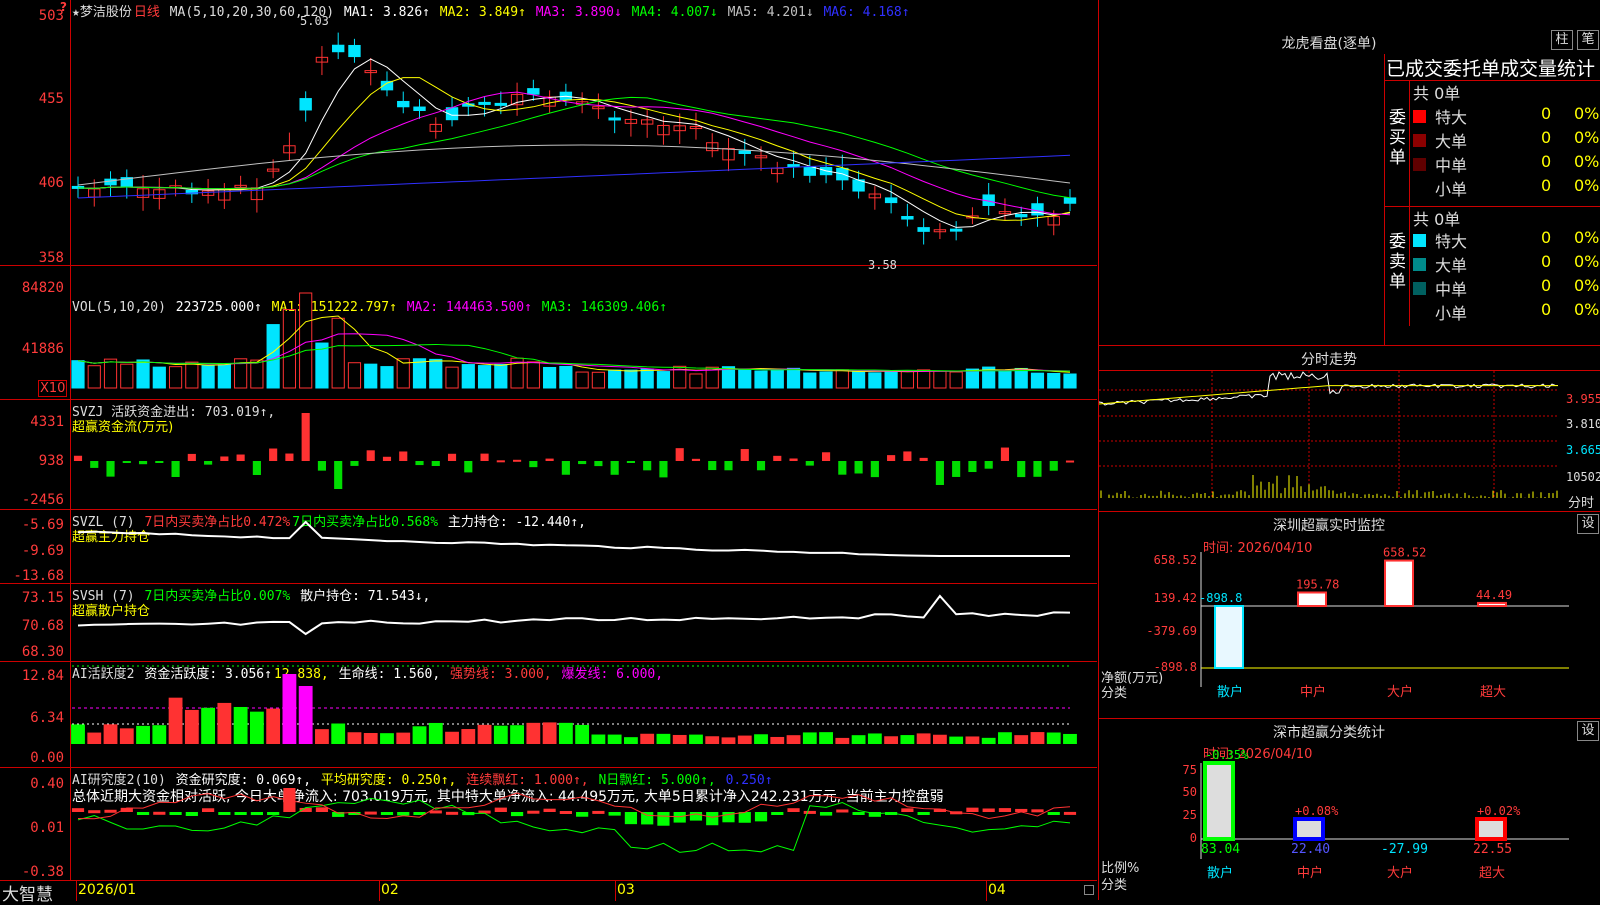 The image size is (1600, 905). I want to click on research-green-line, so click(574, 825).